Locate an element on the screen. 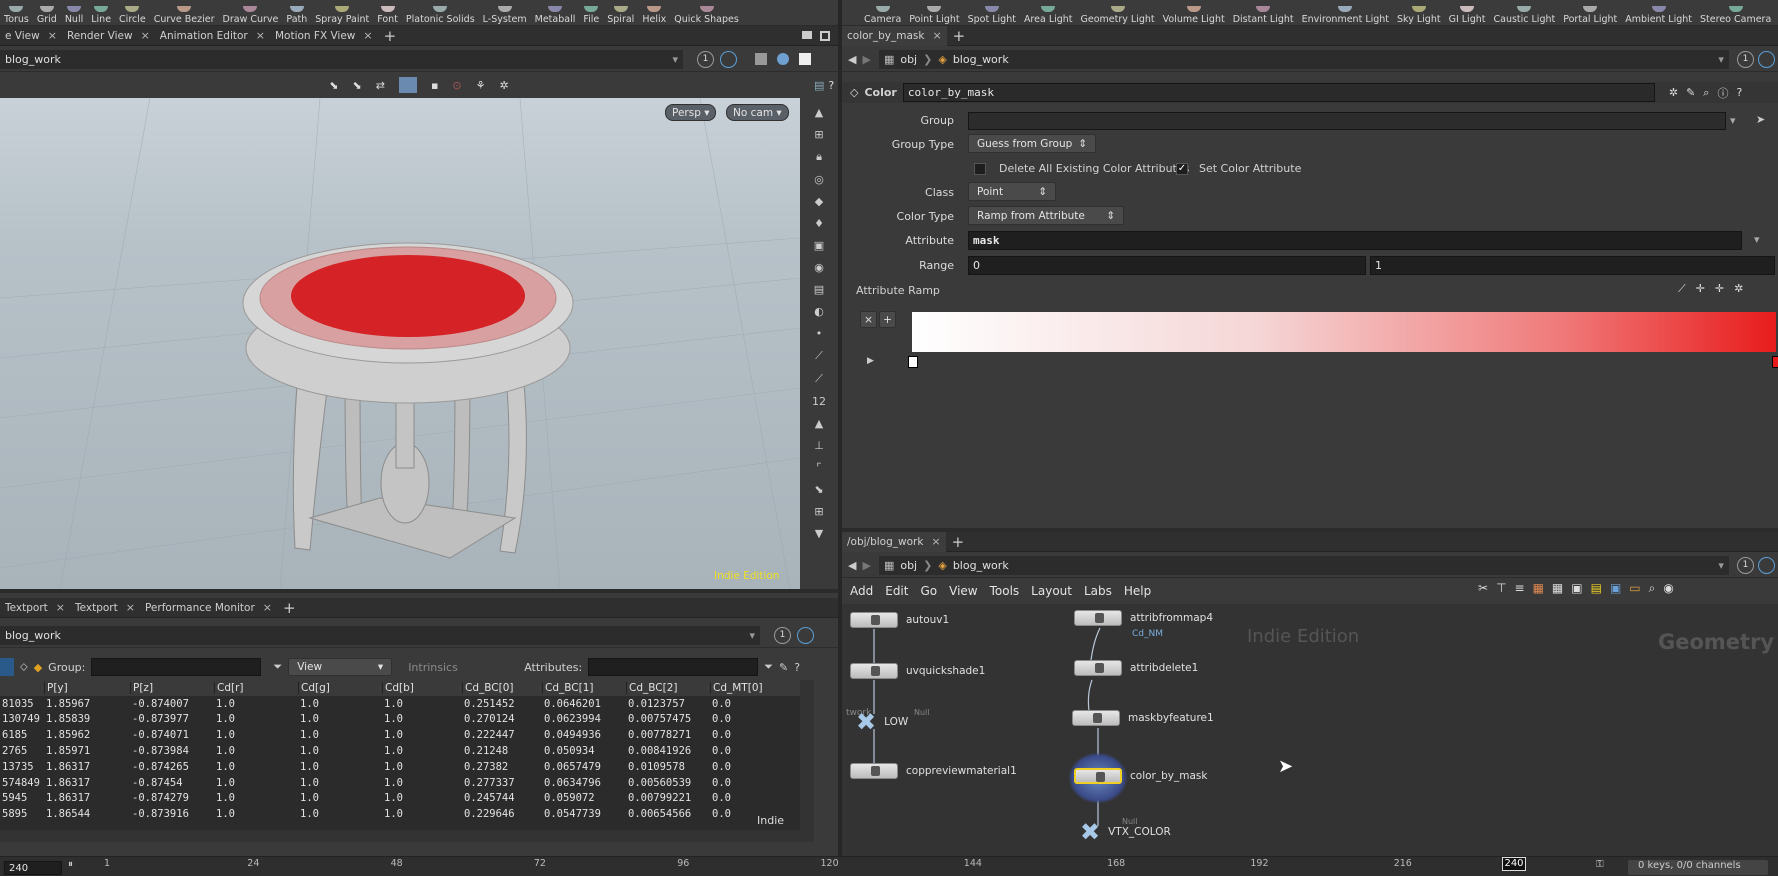 The height and width of the screenshot is (876, 1778). shelf-tool-left-7: Path is located at coordinates (296, 12).